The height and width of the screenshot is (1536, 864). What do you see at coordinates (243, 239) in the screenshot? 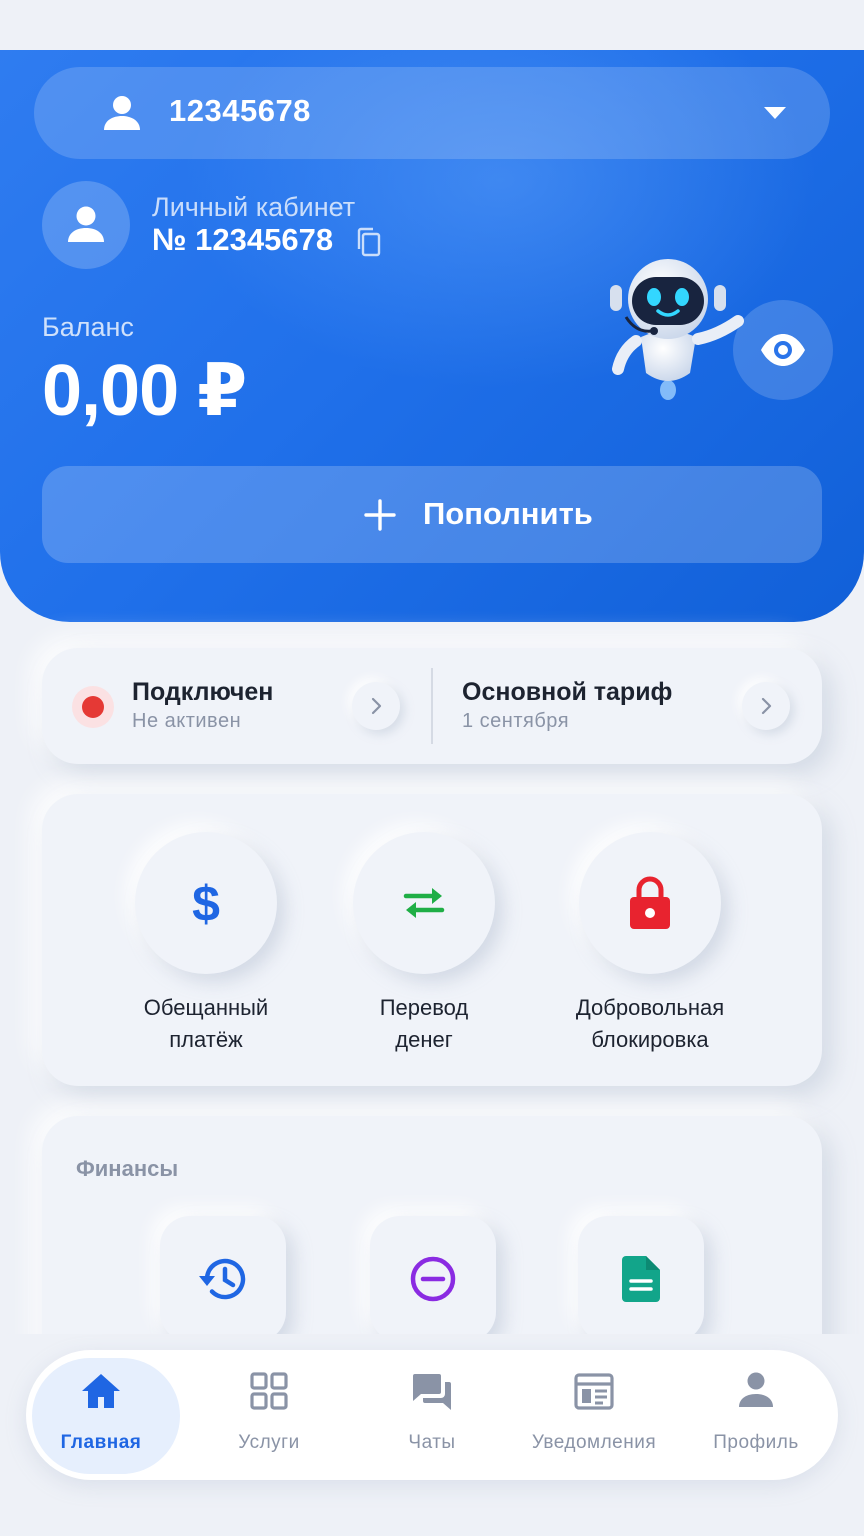
I see `cabinet-number: № 12345678` at bounding box center [243, 239].